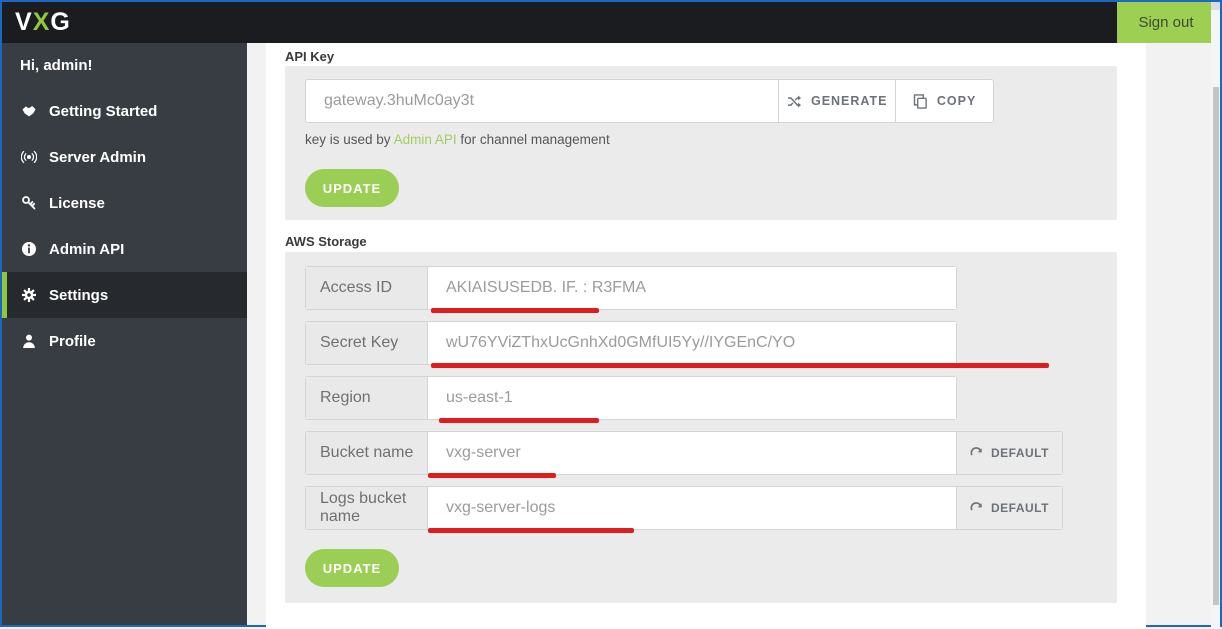  What do you see at coordinates (124, 295) in the screenshot?
I see `sidebar-item-settings: Settings` at bounding box center [124, 295].